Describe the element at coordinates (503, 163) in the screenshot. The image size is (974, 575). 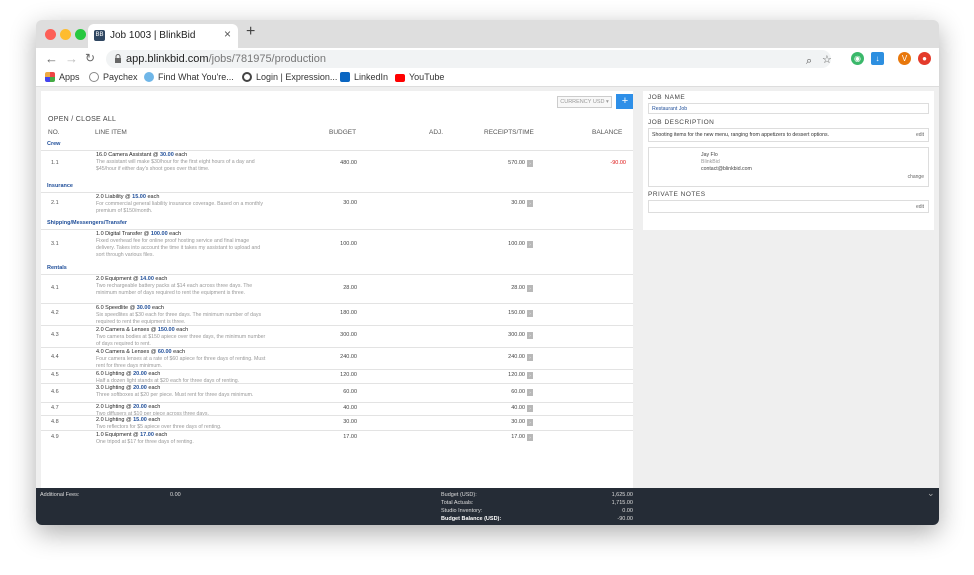
I see `receipts-cell: 570.00` at that location.